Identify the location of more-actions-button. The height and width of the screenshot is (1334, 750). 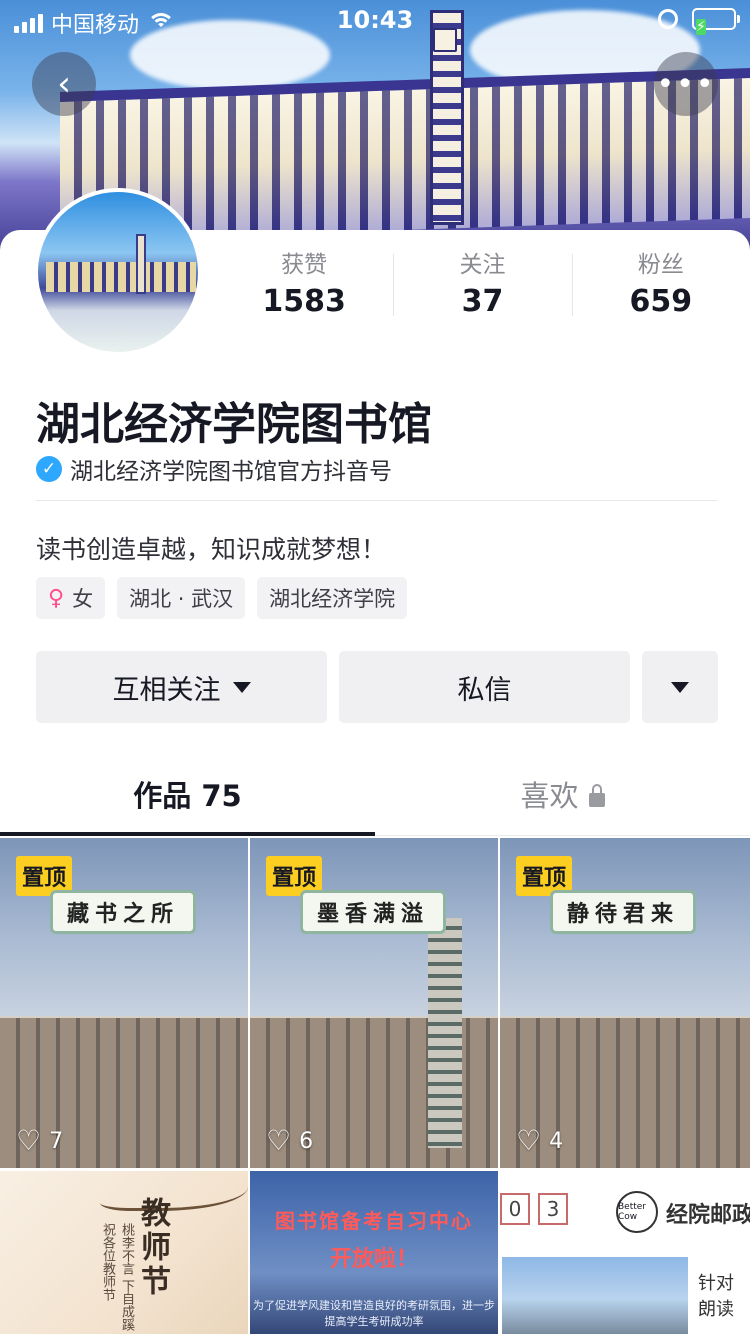
(680, 687).